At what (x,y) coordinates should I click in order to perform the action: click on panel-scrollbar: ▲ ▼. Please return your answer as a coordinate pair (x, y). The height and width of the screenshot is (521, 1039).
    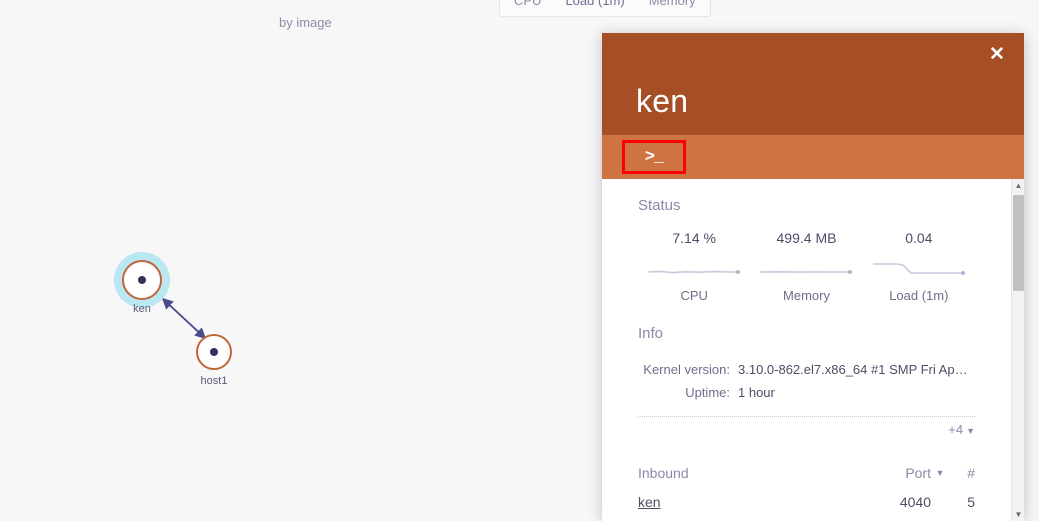
    Looking at the image, I should click on (1017, 350).